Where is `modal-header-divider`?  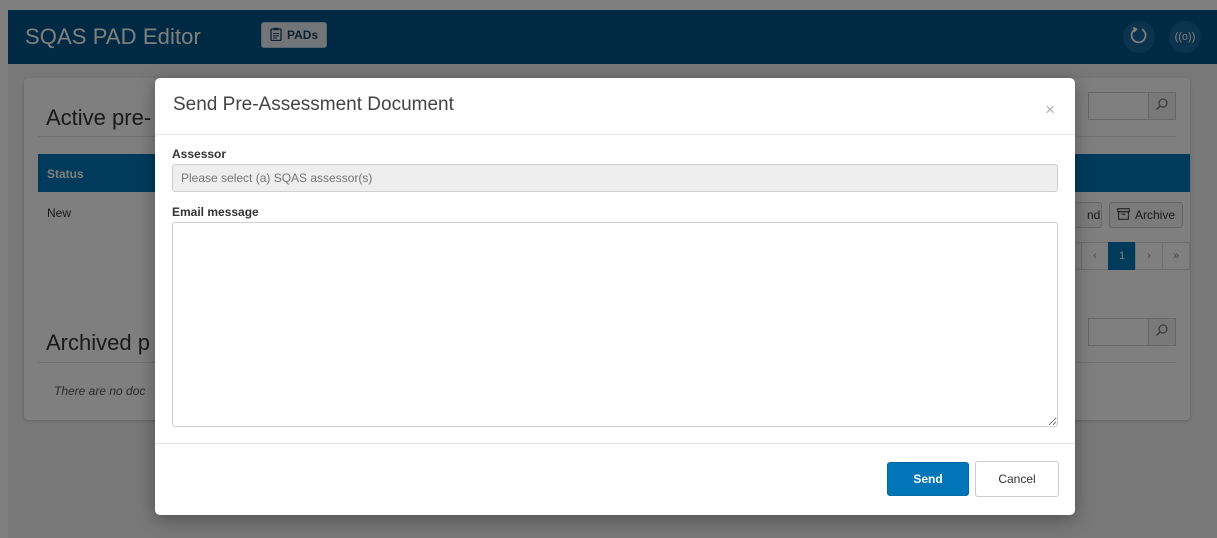 modal-header-divider is located at coordinates (615, 134).